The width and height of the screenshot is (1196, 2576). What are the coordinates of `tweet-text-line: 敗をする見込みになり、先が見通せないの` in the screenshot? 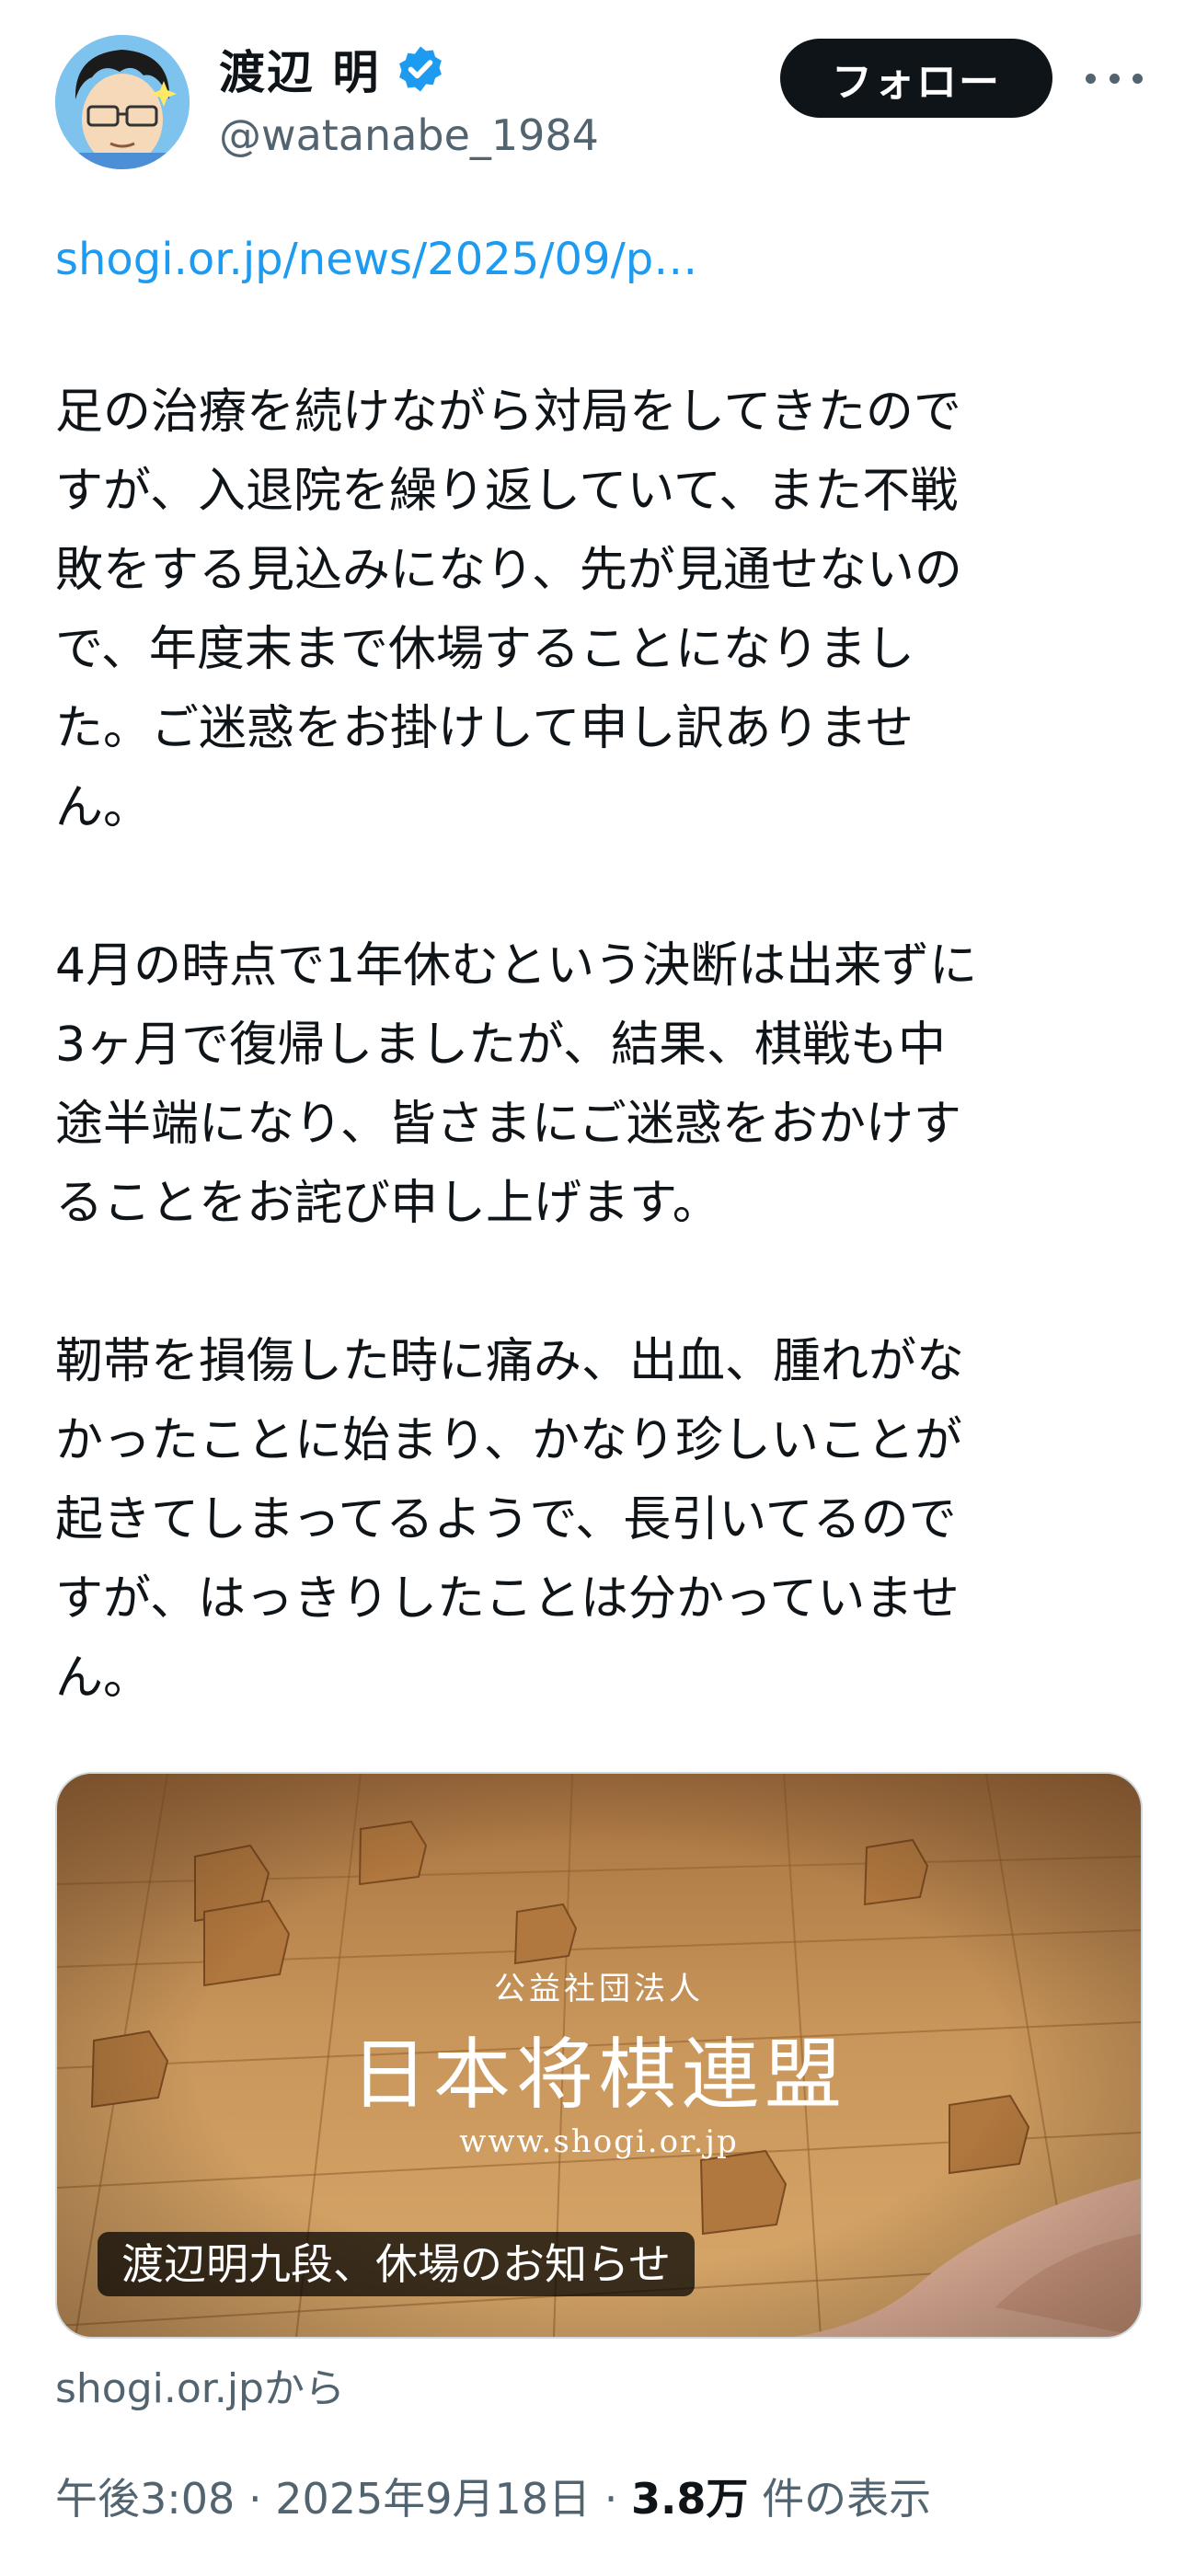 It's located at (508, 570).